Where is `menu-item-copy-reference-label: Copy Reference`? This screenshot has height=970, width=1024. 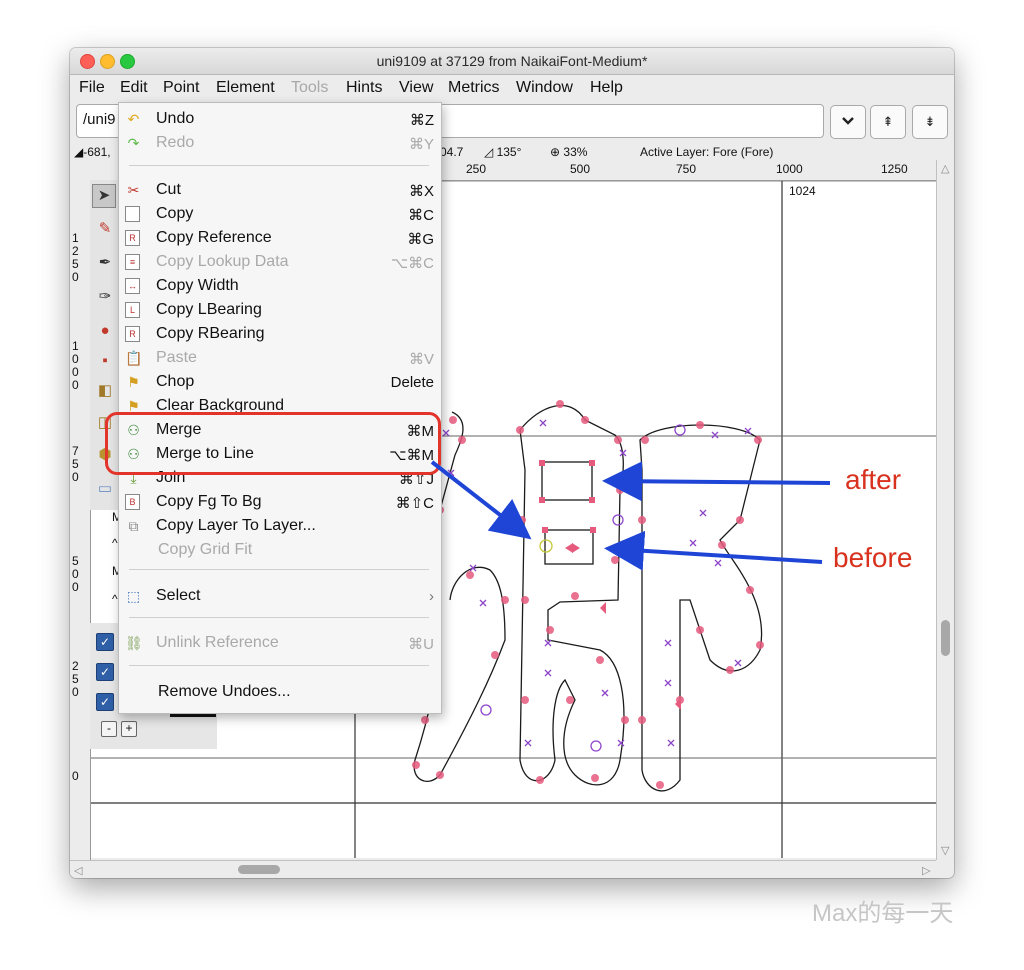 menu-item-copy-reference-label: Copy Reference is located at coordinates (214, 237).